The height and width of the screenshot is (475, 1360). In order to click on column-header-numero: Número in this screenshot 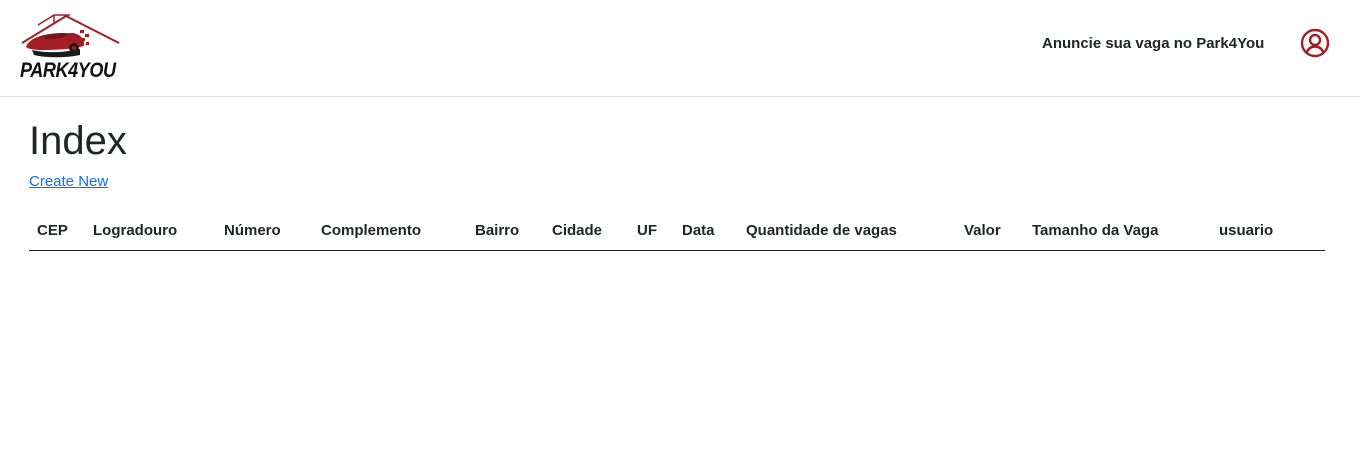, I will do `click(264, 231)`.